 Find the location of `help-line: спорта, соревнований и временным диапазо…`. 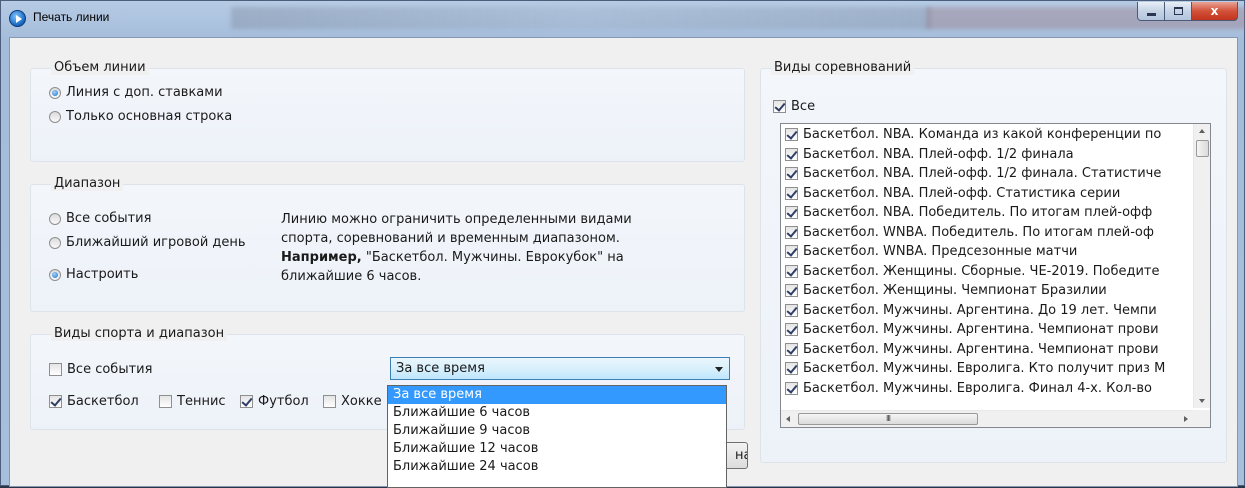

help-line: спорта, соревнований и временным диапазо… is located at coordinates (450, 238).